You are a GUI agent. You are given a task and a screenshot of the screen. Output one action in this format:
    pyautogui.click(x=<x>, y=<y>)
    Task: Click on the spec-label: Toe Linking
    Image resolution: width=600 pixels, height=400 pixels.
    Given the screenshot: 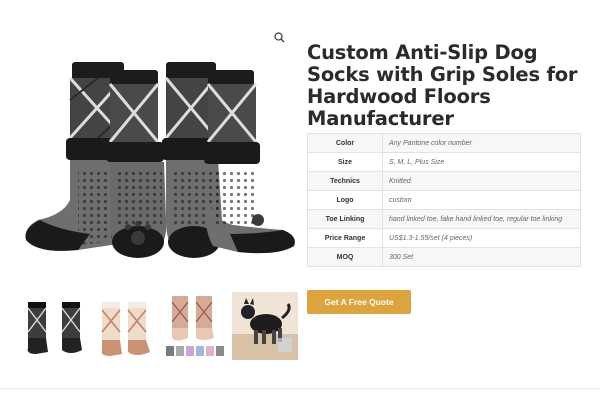 What is the action you would take?
    pyautogui.click(x=345, y=219)
    